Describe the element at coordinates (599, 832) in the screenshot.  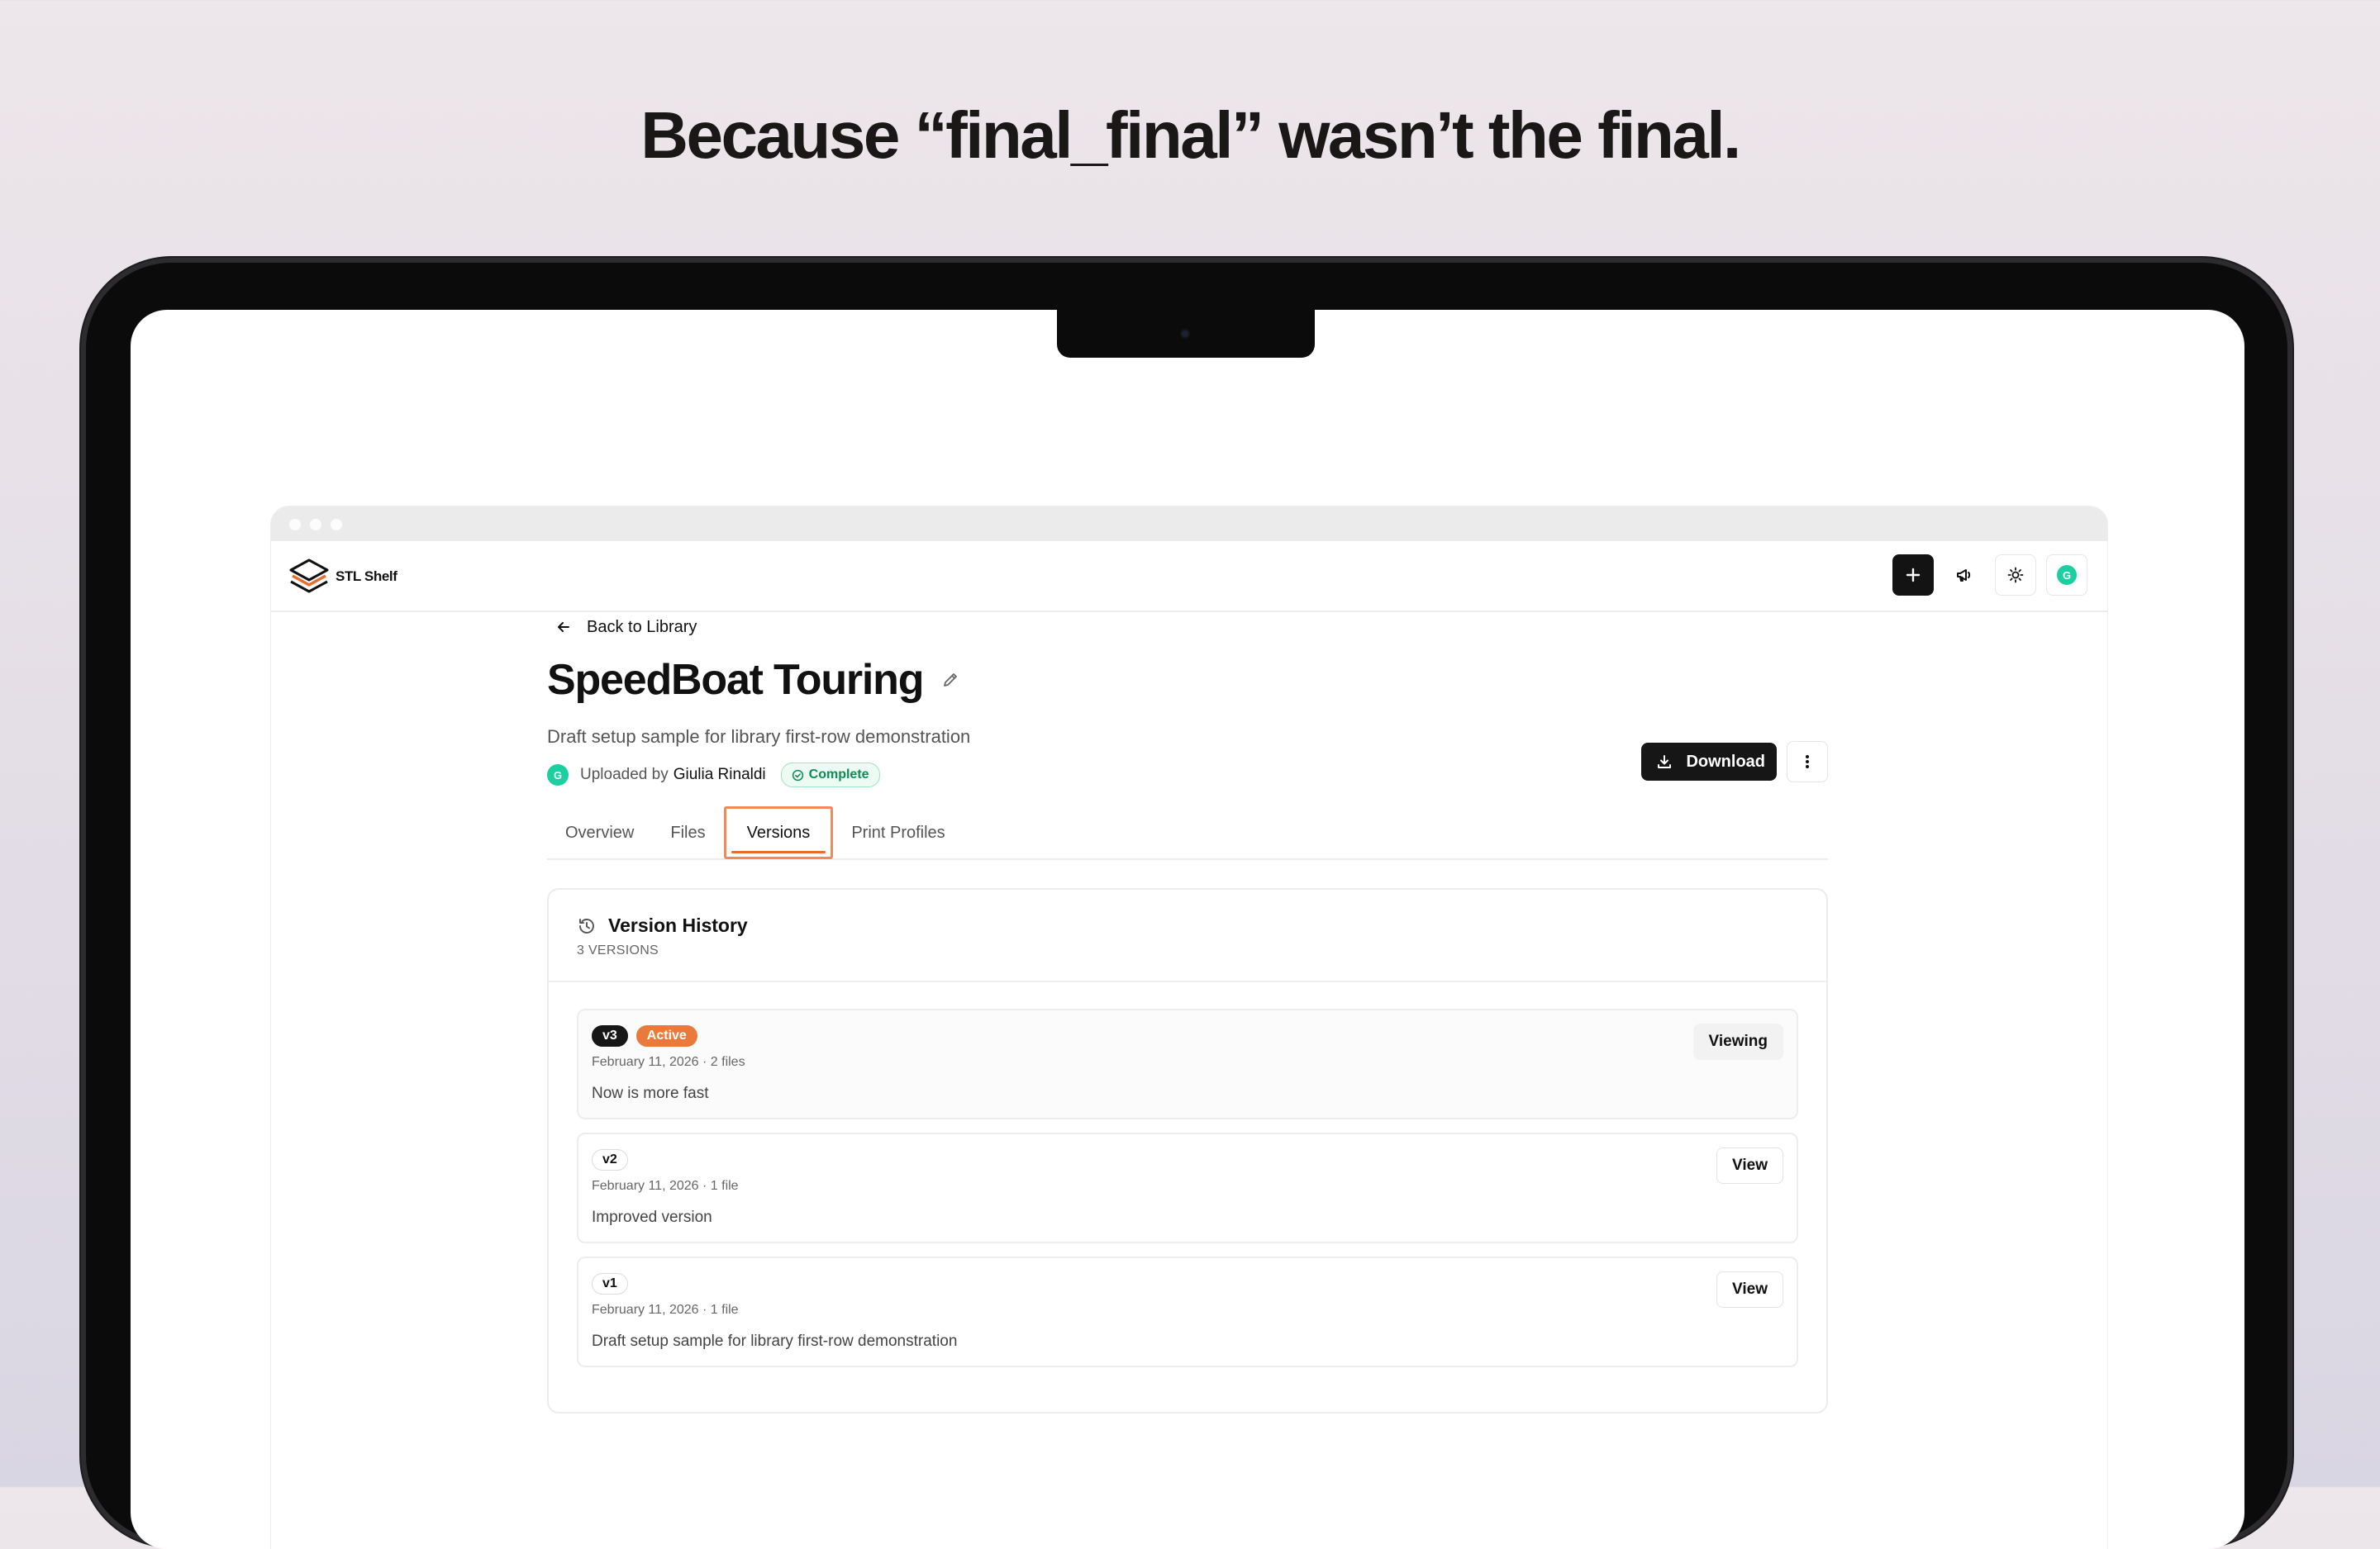
I see `tab-overview: Overview` at that location.